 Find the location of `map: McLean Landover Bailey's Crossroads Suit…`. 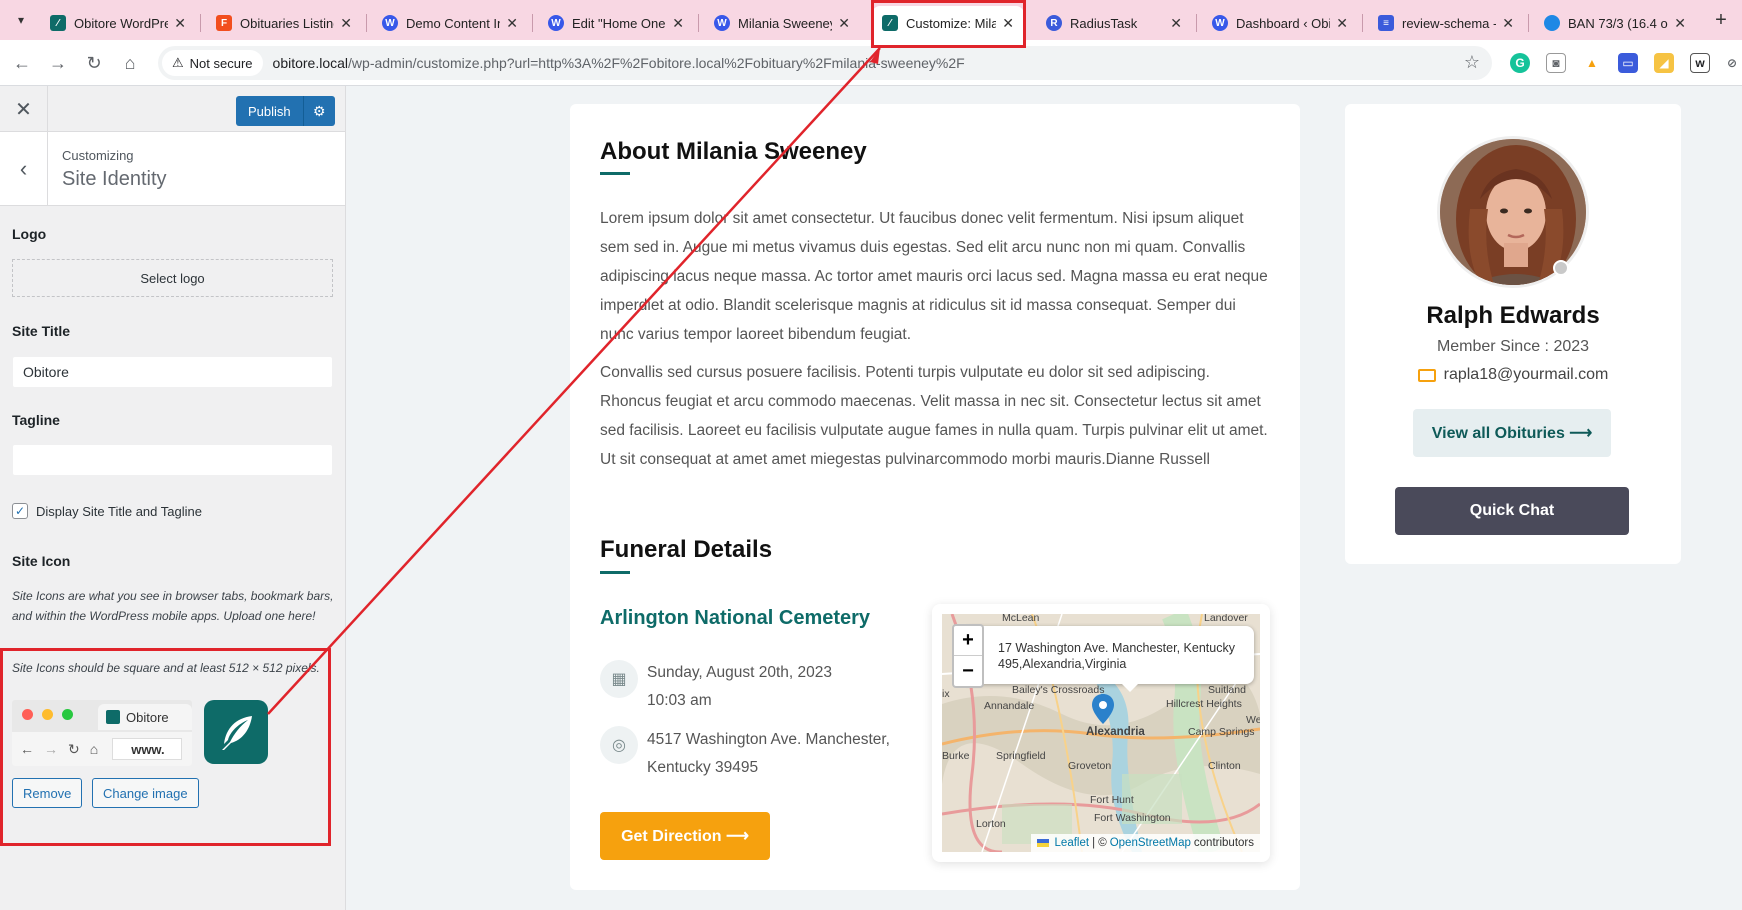

map: McLean Landover Bailey's Crossroads Suit… is located at coordinates (1101, 733).